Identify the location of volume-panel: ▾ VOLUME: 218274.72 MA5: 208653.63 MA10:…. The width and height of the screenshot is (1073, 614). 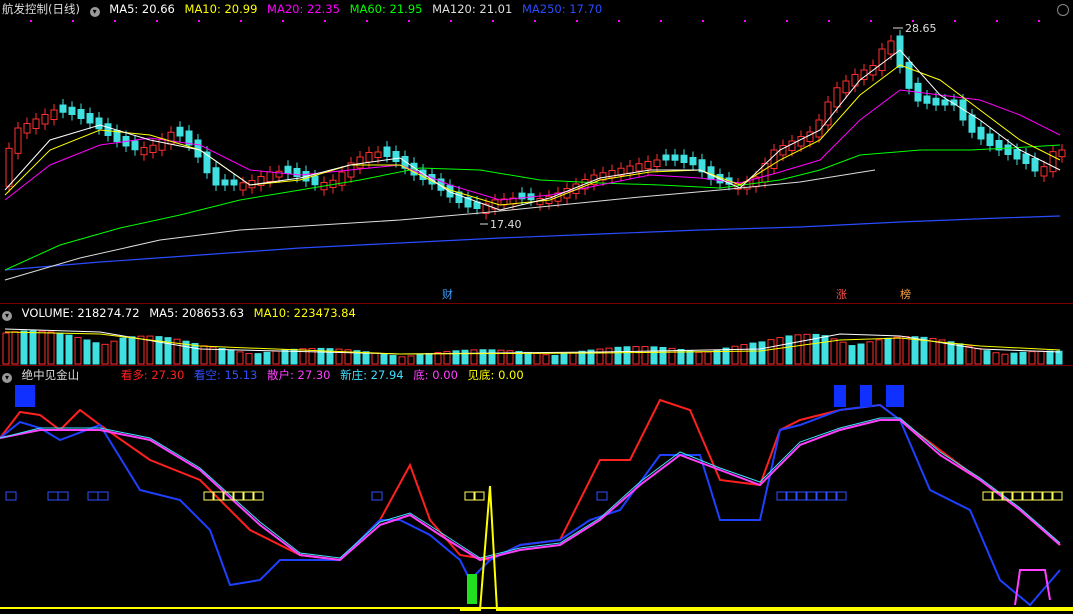
(536, 335).